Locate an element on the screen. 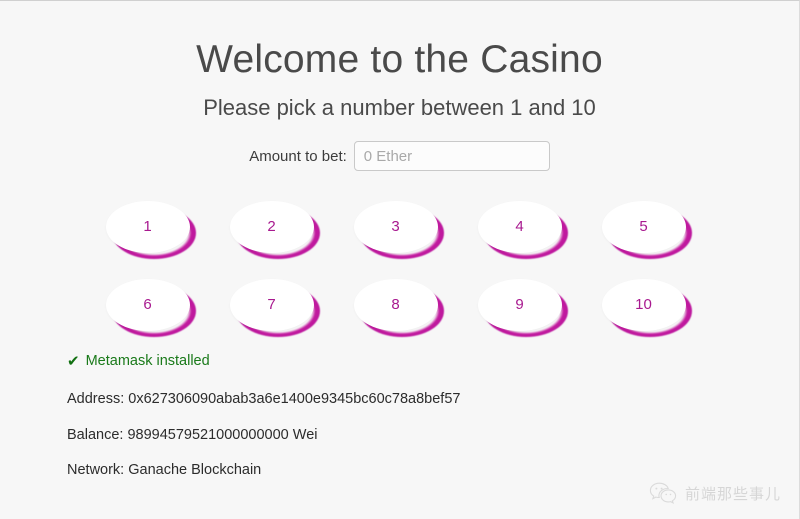 Image resolution: width=800 pixels, height=519 pixels. number-button-10: 10 is located at coordinates (643, 305).